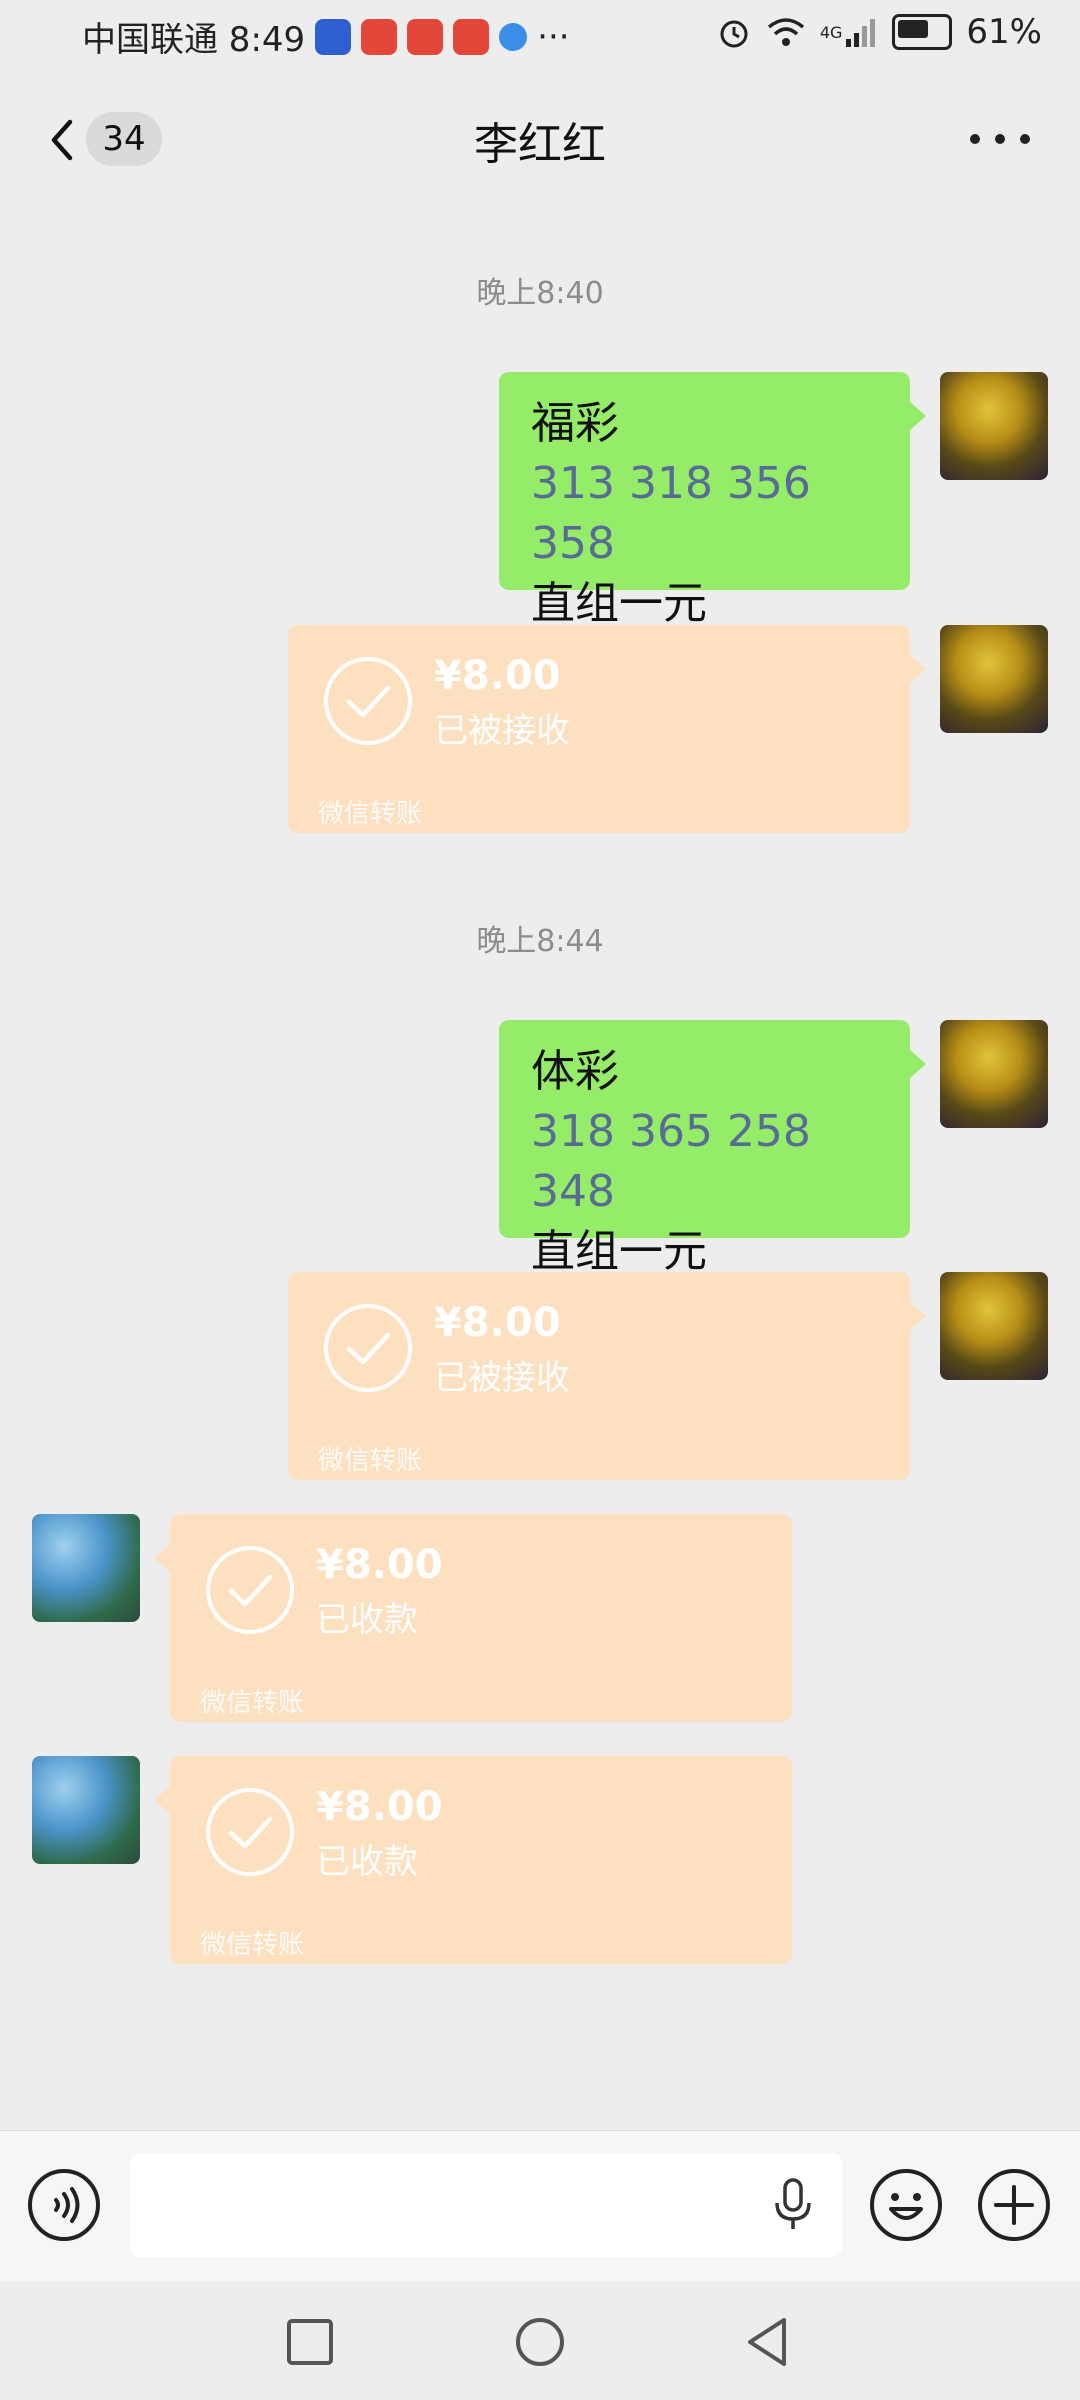  I want to click on mic-icon, so click(793, 2205).